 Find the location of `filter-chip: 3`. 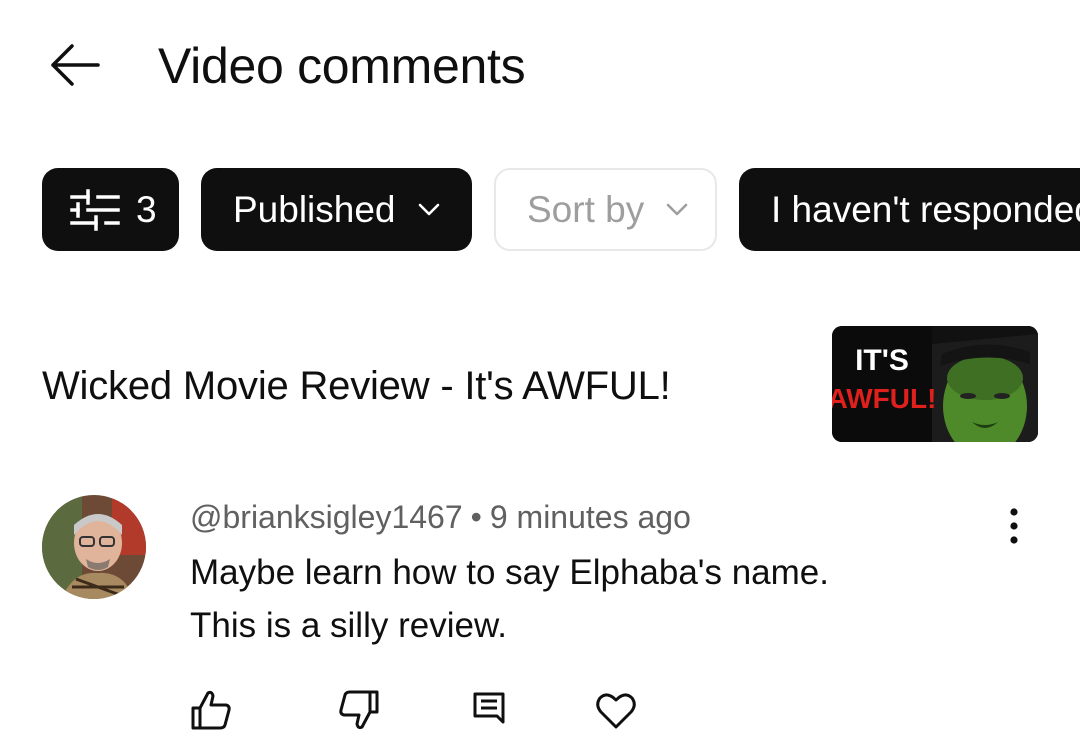

filter-chip: 3 is located at coordinates (110, 209).